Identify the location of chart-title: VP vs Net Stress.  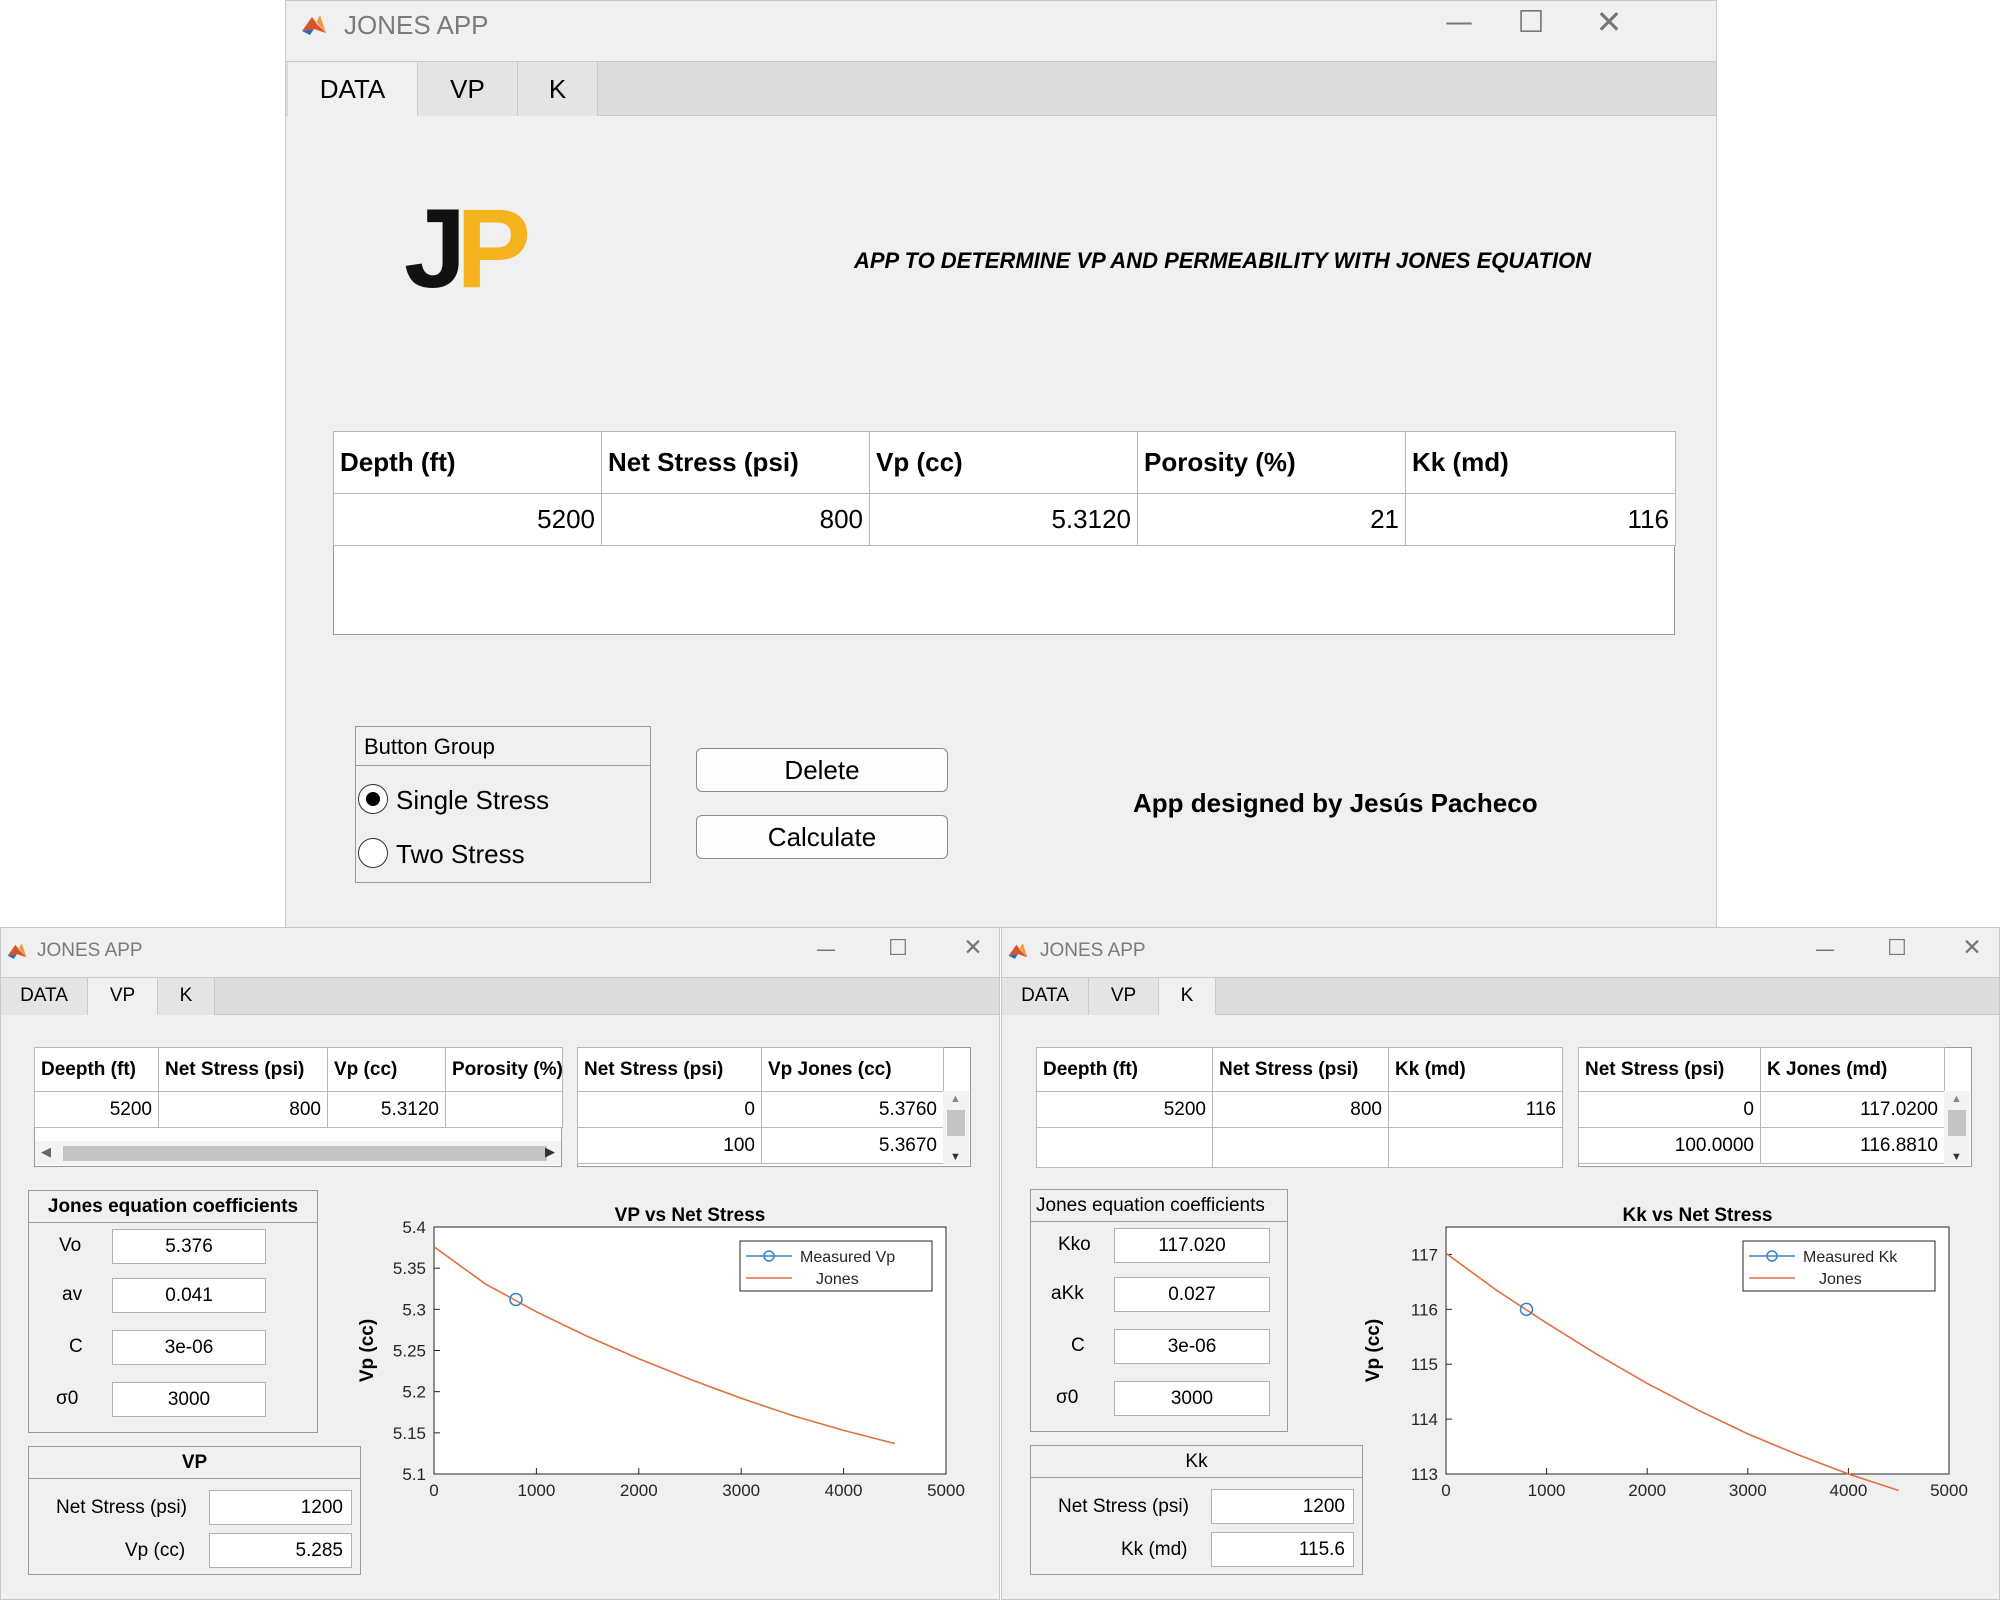
(690, 1215).